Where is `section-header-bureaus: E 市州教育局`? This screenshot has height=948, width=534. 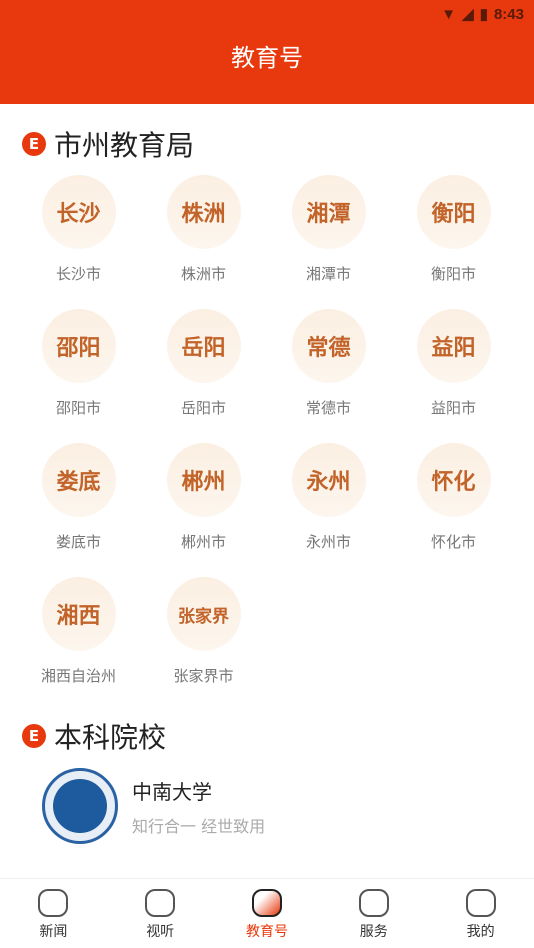 section-header-bureaus: E 市州教育局 is located at coordinates (267, 144).